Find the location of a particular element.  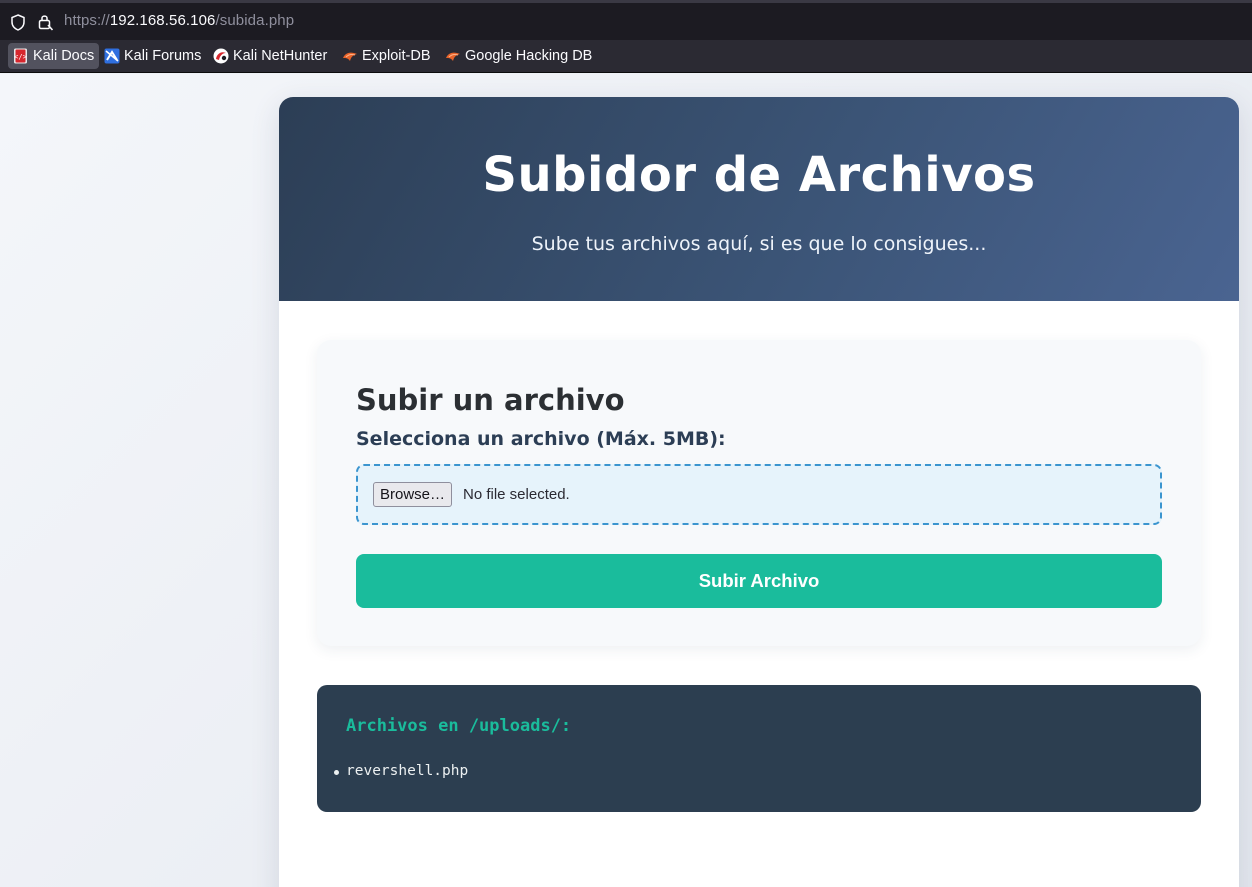

submit-upload-button: Subir Archivo is located at coordinates (759, 581).